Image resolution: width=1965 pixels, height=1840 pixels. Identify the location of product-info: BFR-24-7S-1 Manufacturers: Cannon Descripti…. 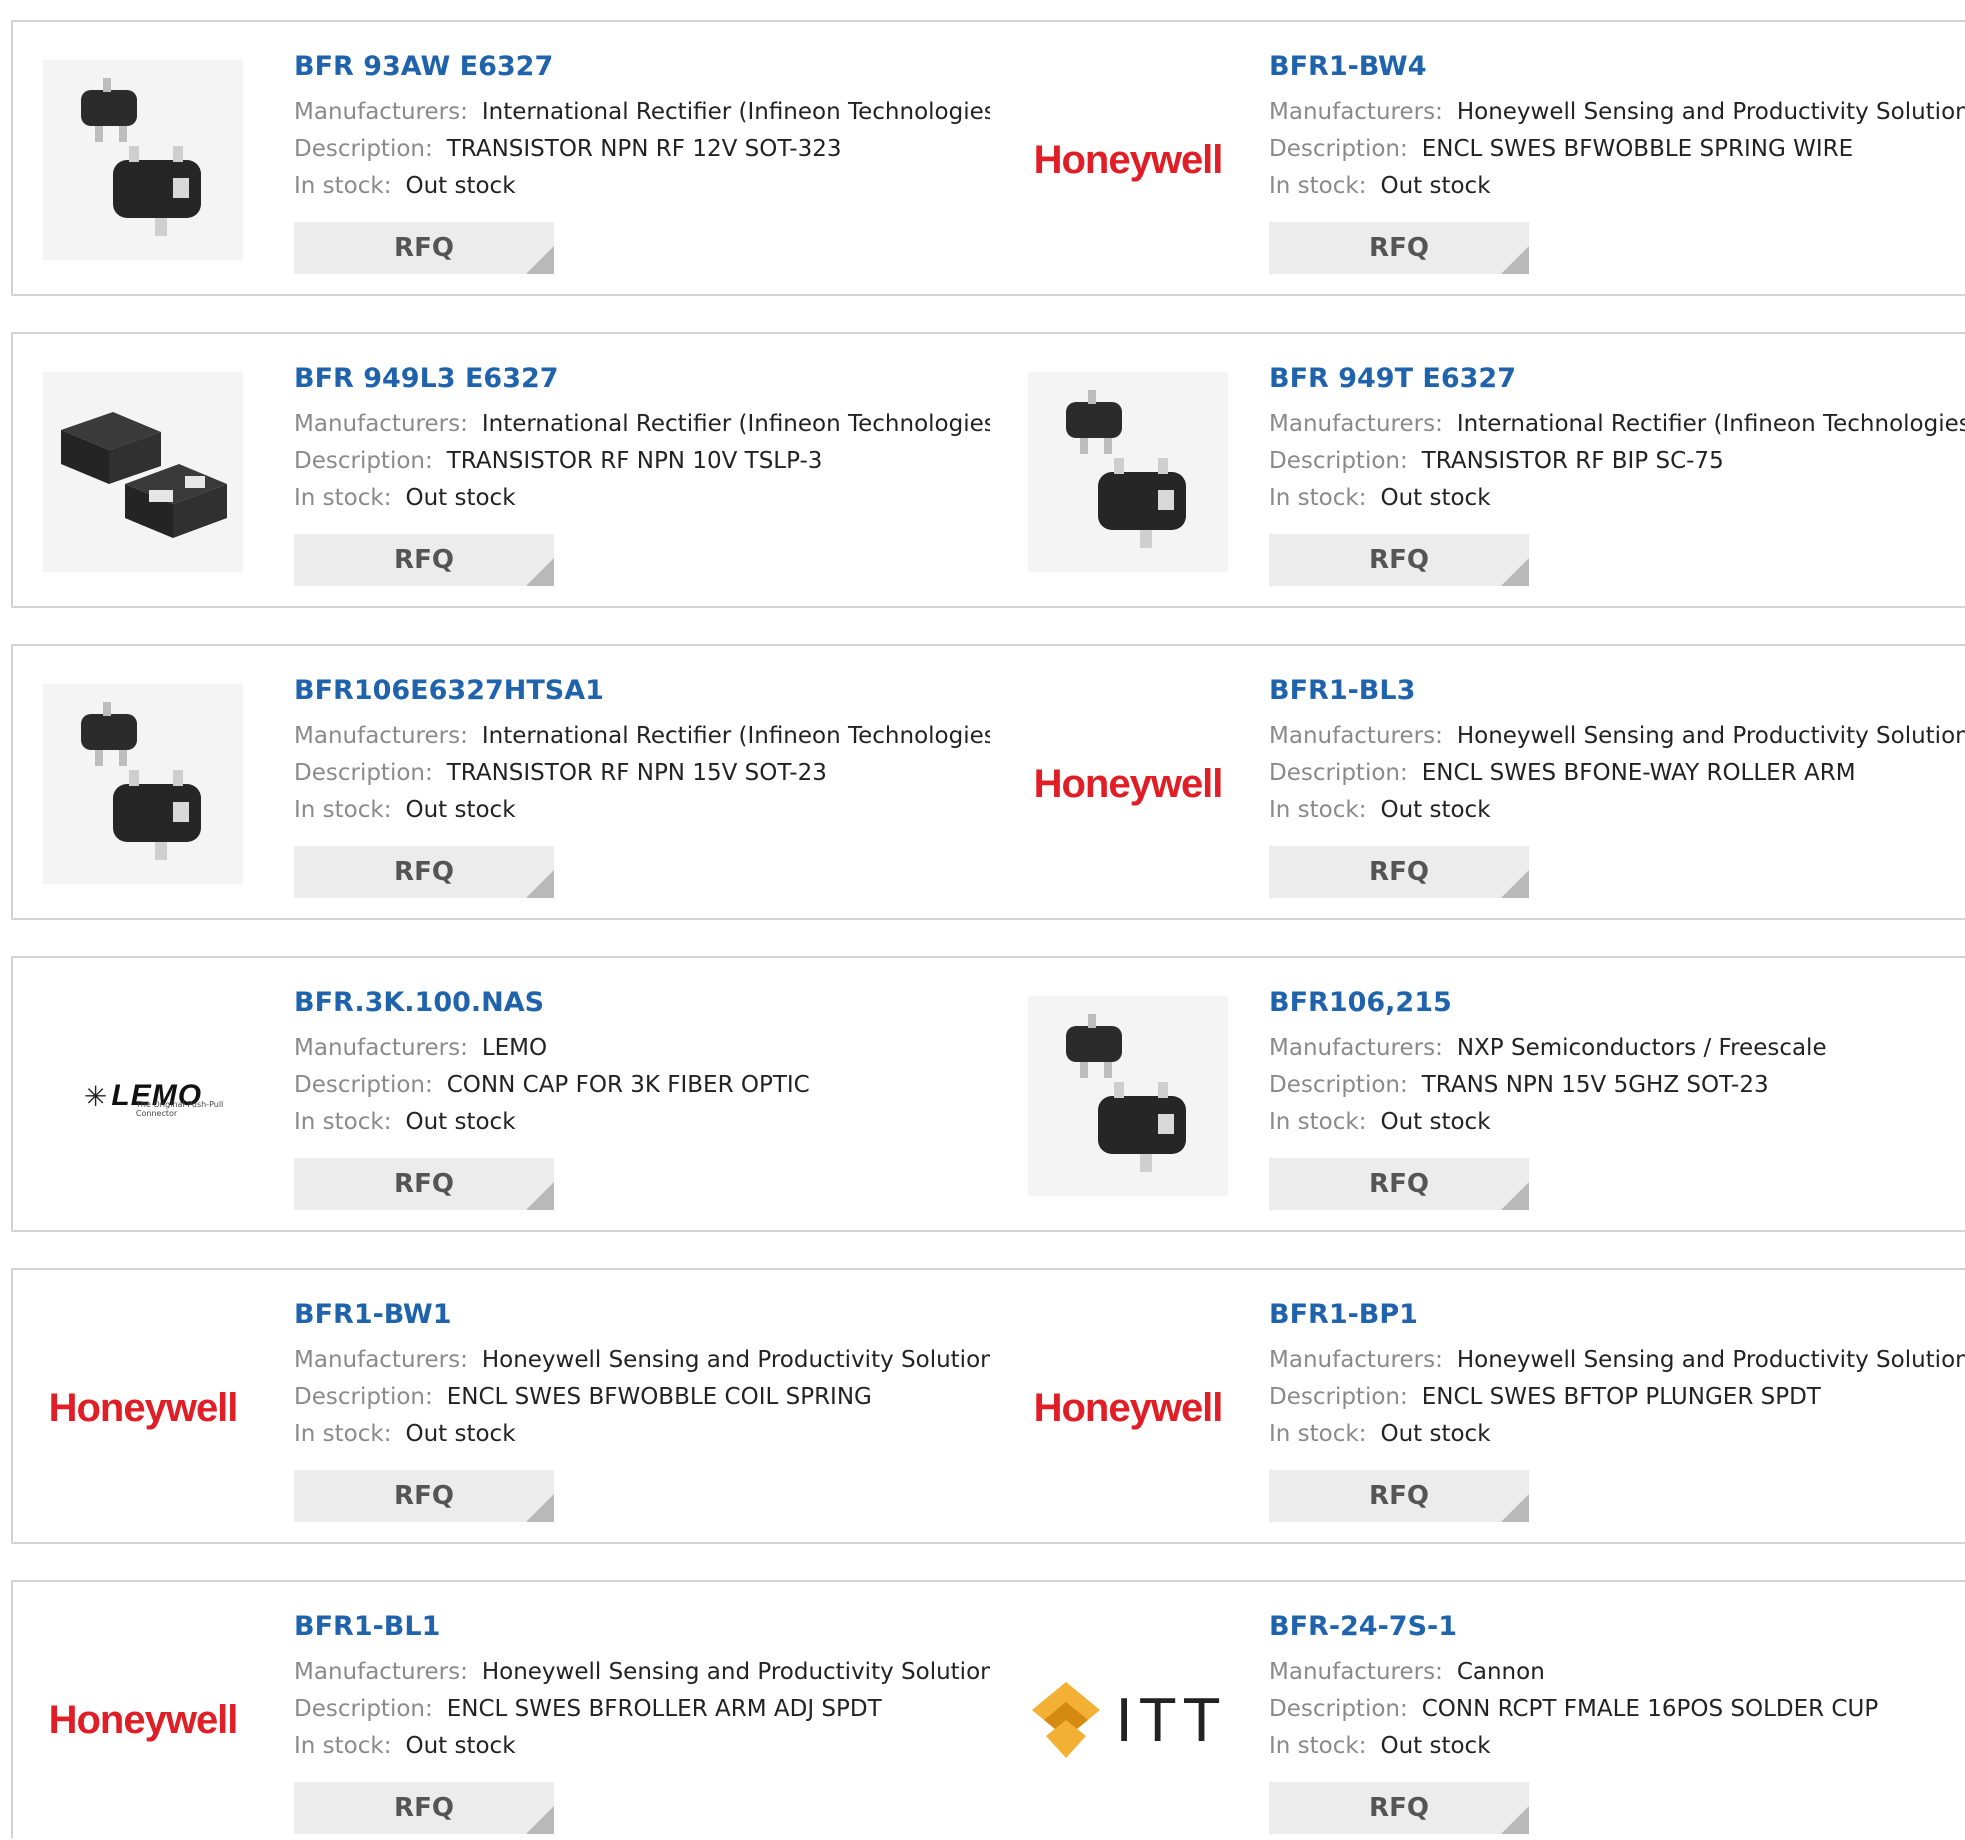
(1609, 1687).